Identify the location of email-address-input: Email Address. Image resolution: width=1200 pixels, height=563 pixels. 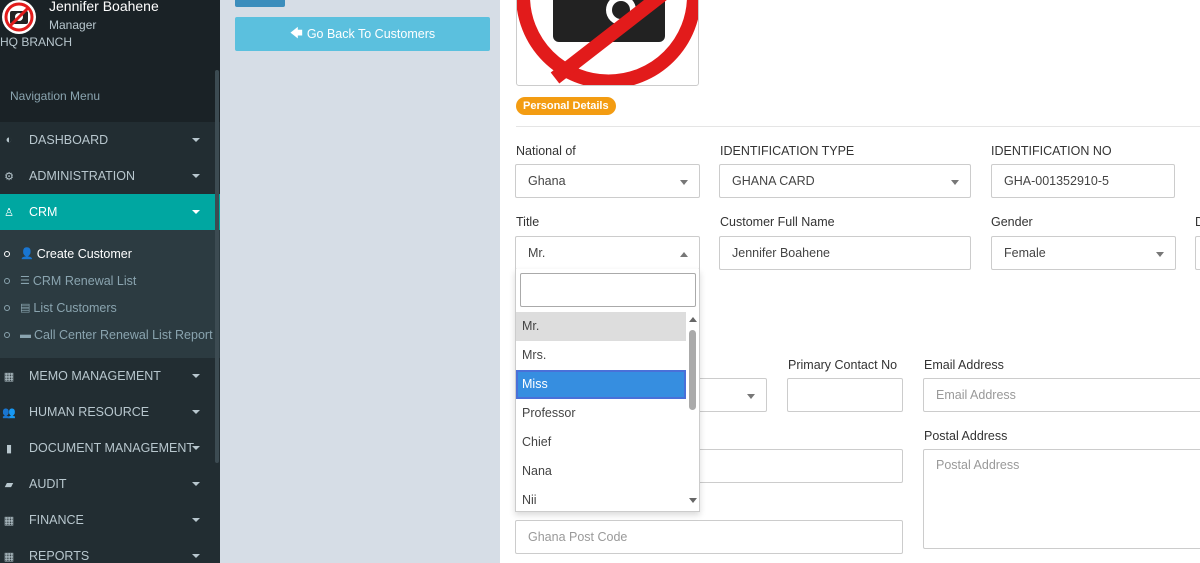
(1061, 395).